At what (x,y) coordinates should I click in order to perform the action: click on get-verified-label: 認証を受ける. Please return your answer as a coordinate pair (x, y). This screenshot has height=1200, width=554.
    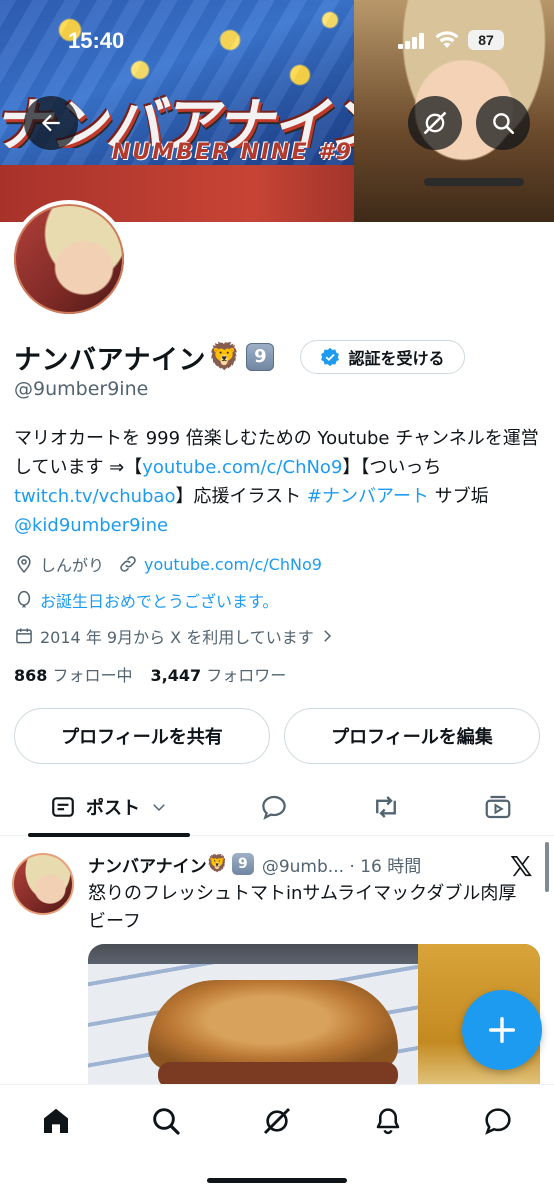
    Looking at the image, I should click on (396, 358).